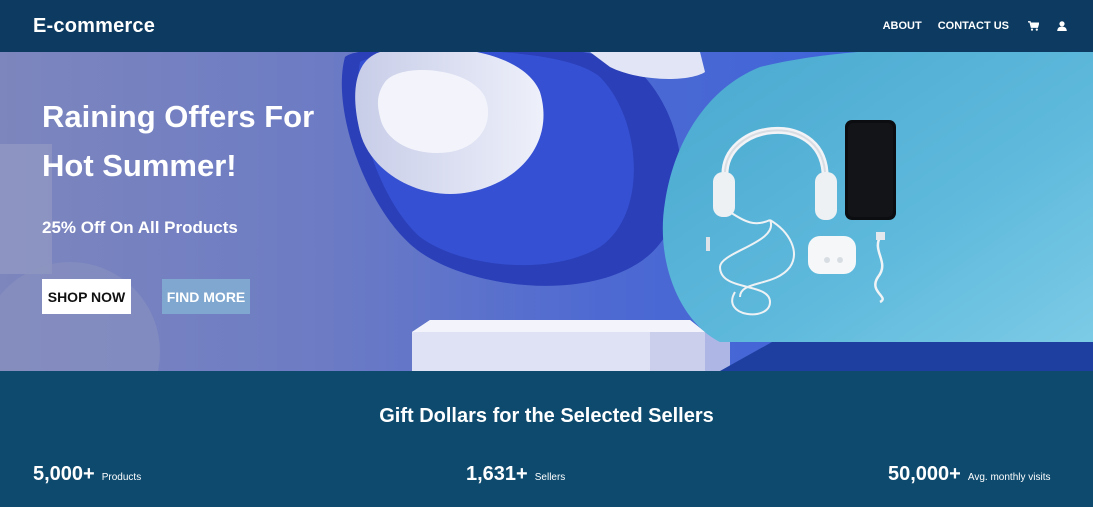  What do you see at coordinates (1033, 26) in the screenshot?
I see `cart-icon` at bounding box center [1033, 26].